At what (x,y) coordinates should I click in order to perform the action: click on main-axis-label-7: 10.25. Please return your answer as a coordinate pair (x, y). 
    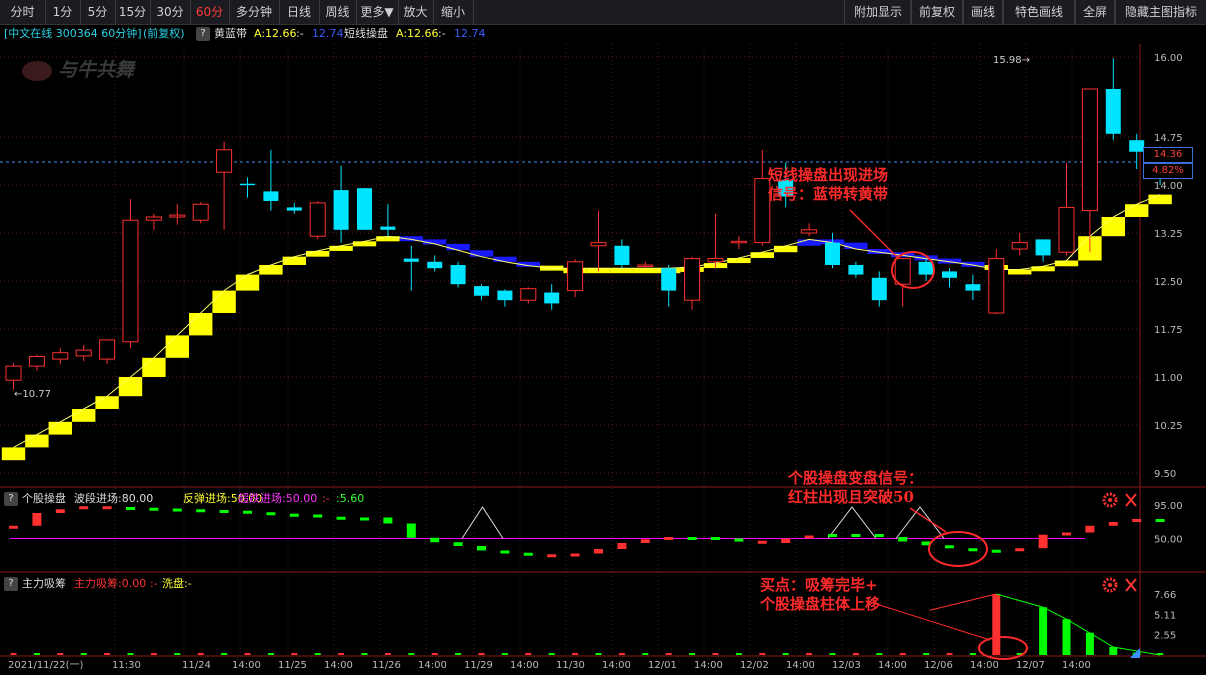
    Looking at the image, I should click on (1168, 426).